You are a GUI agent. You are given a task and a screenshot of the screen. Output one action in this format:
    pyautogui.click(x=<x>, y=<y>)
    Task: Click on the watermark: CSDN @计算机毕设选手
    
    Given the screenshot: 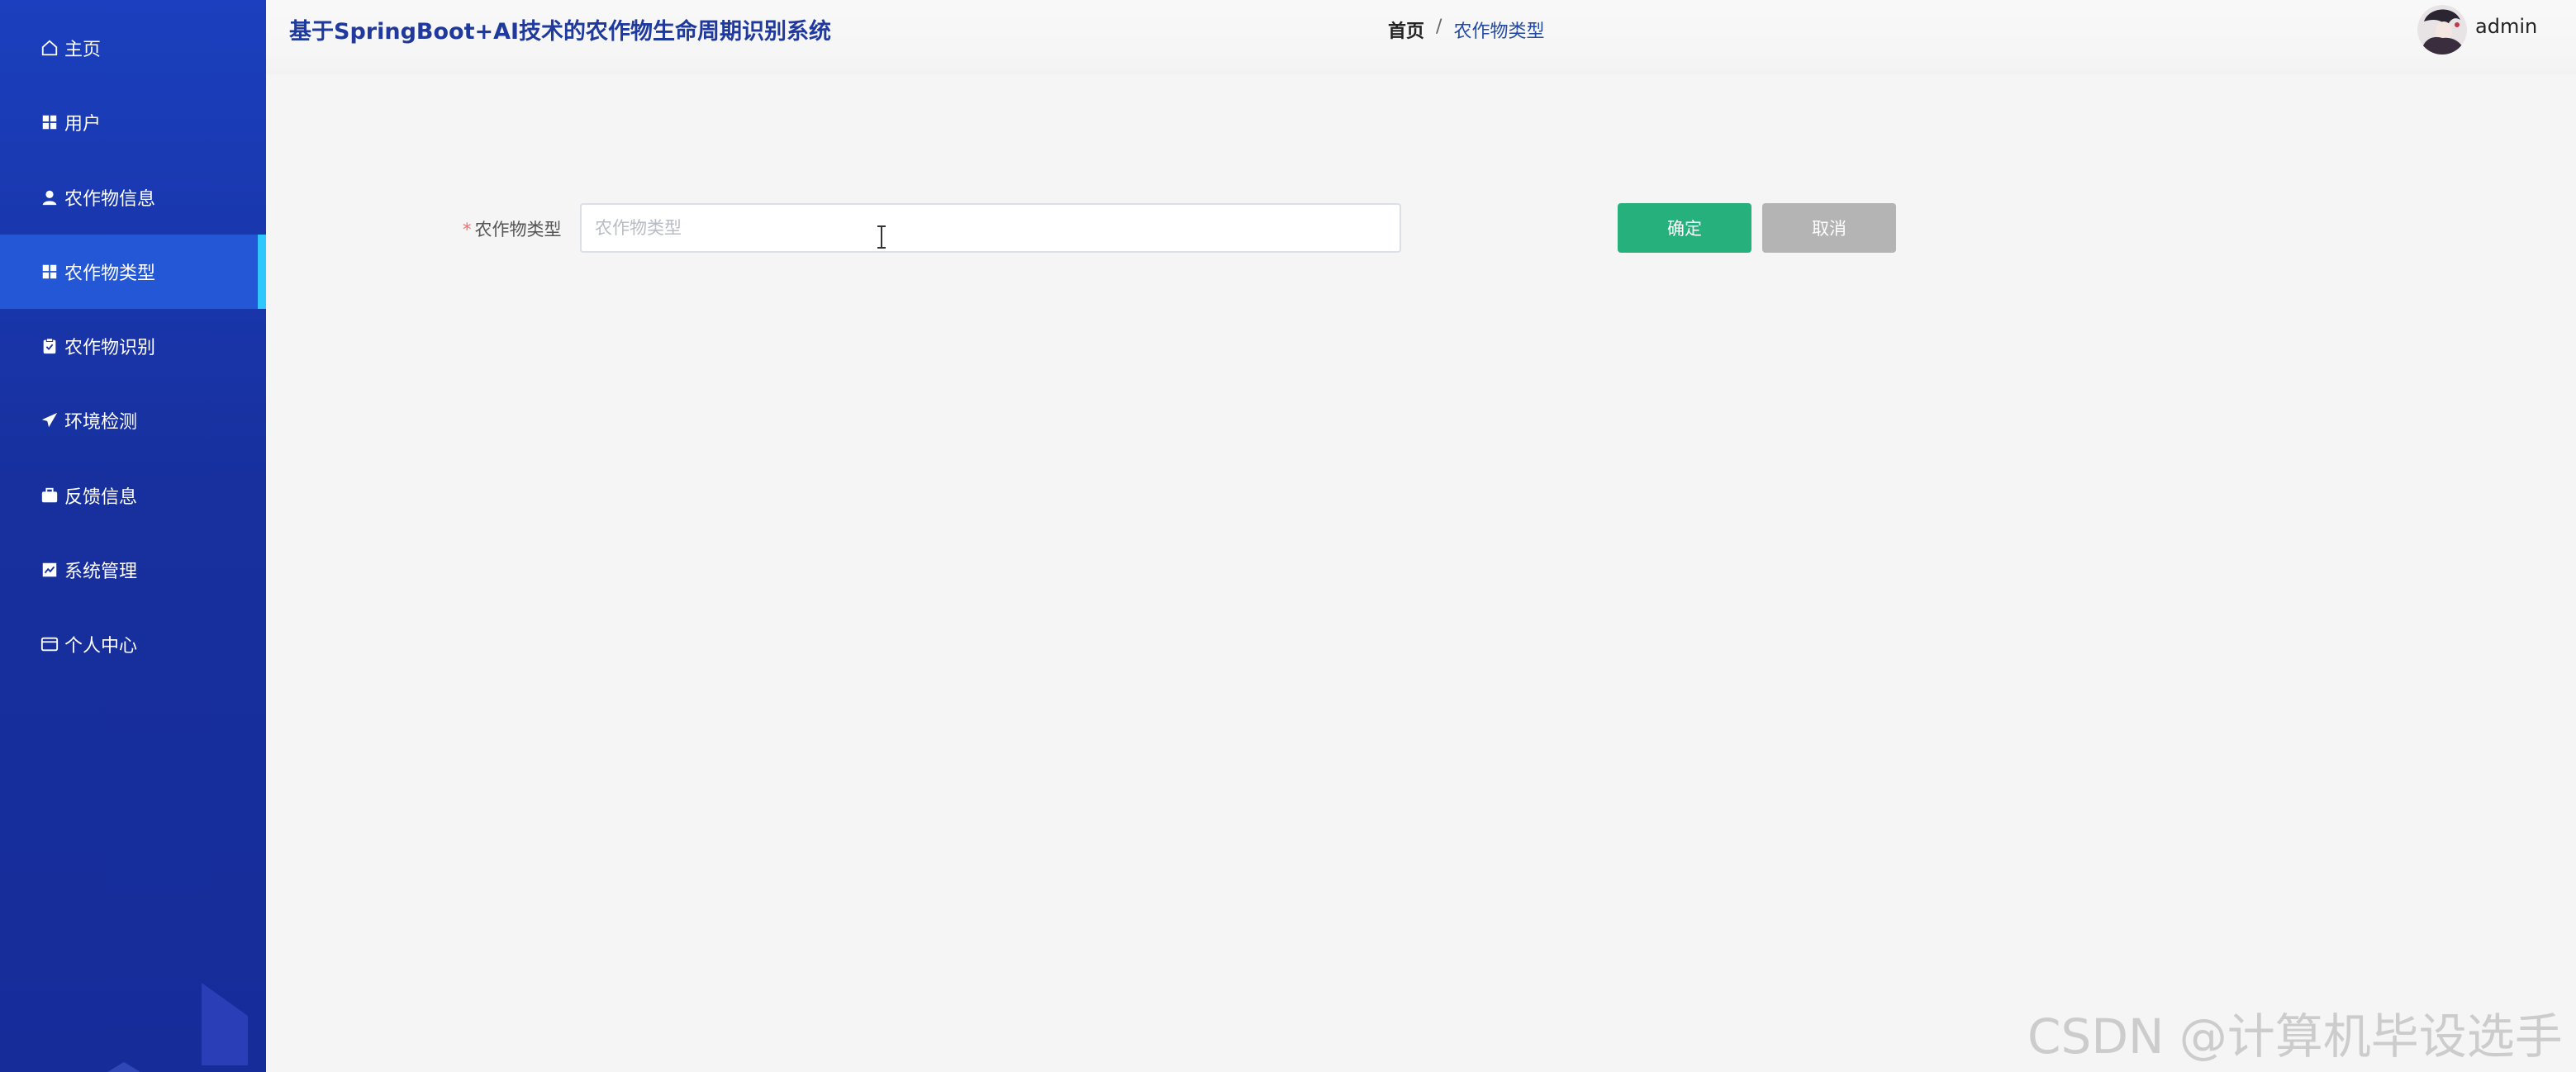 What is the action you would take?
    pyautogui.click(x=2295, y=1036)
    